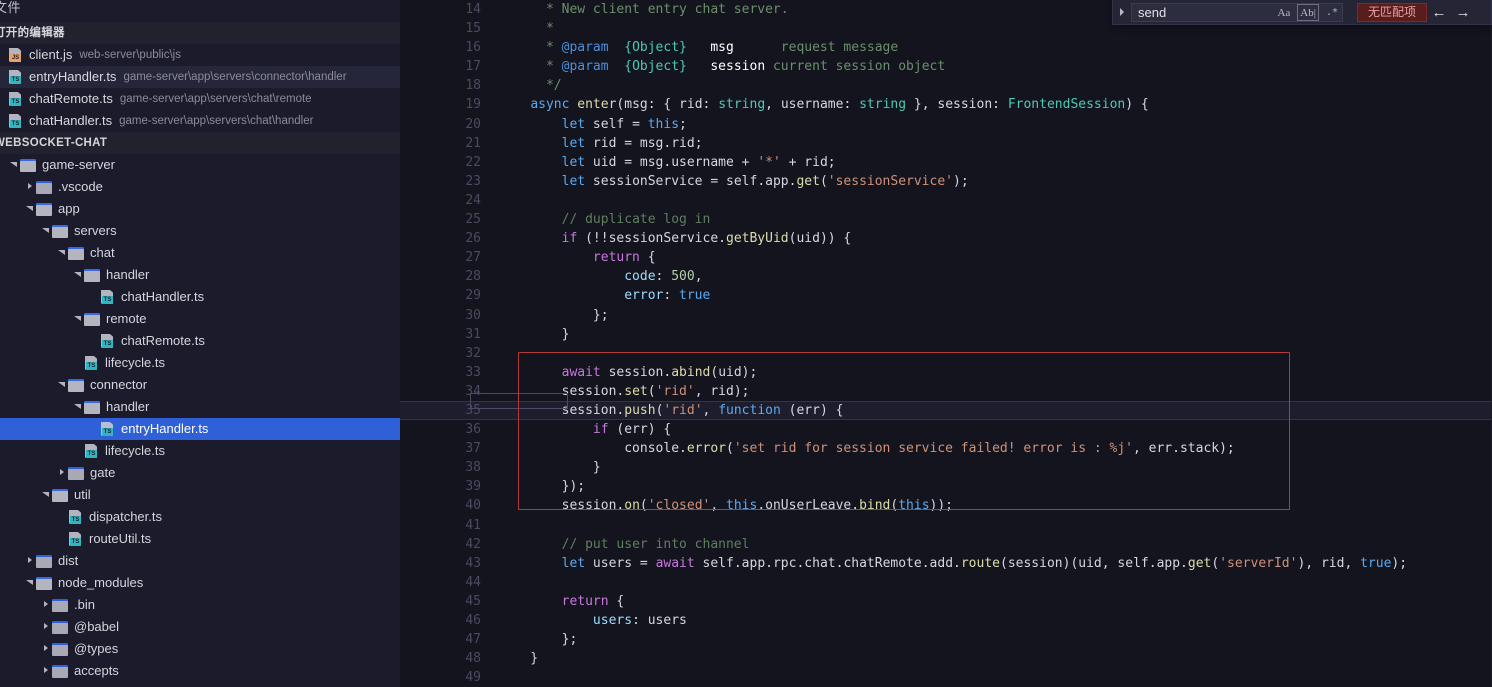 This screenshot has width=1492, height=687. Describe the element at coordinates (946, 486) in the screenshot. I see `code-line: 39 });` at that location.